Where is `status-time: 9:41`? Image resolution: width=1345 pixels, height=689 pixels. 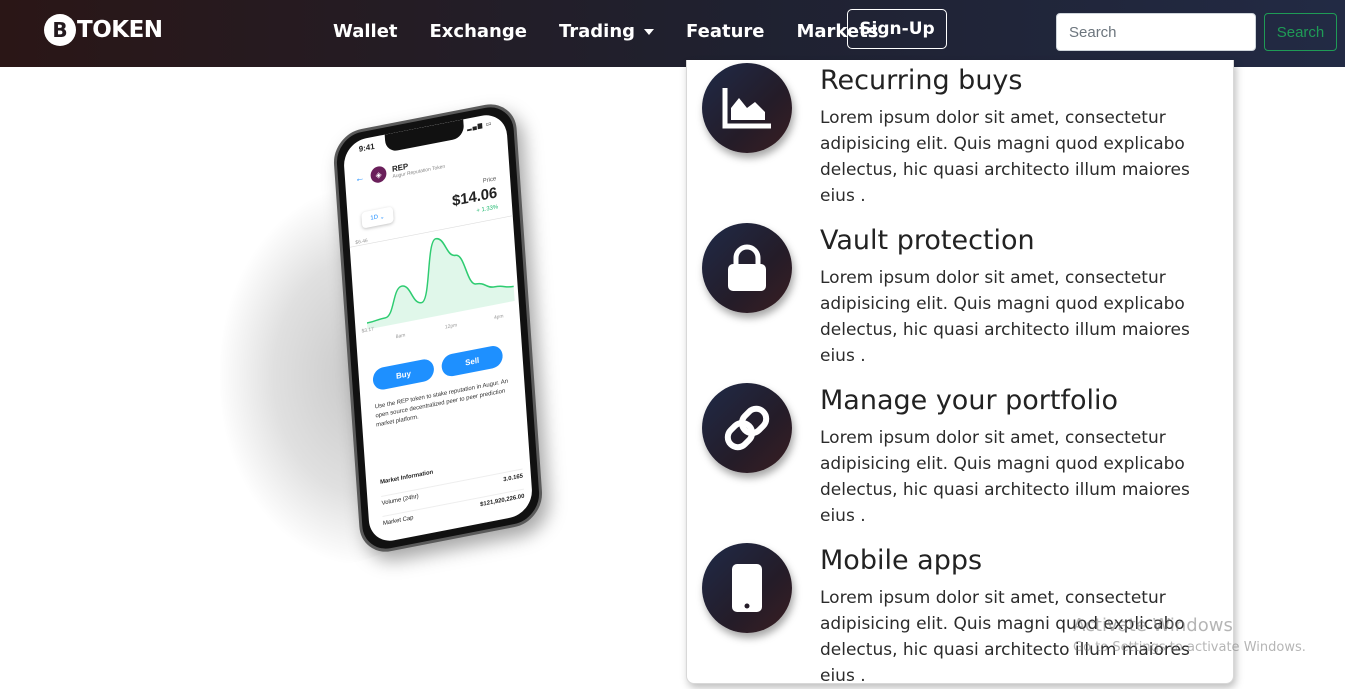 status-time: 9:41 is located at coordinates (366, 147).